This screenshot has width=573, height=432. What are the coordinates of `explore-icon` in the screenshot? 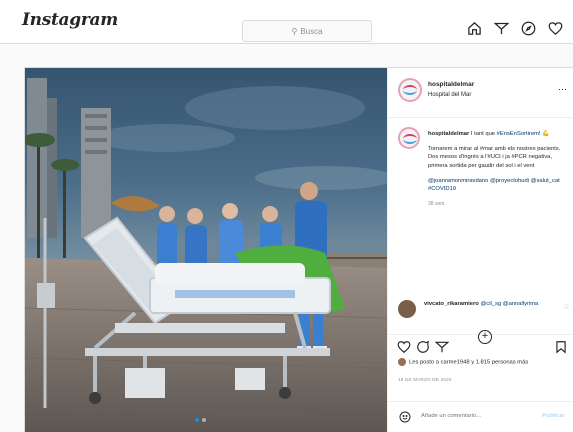 It's located at (528, 28).